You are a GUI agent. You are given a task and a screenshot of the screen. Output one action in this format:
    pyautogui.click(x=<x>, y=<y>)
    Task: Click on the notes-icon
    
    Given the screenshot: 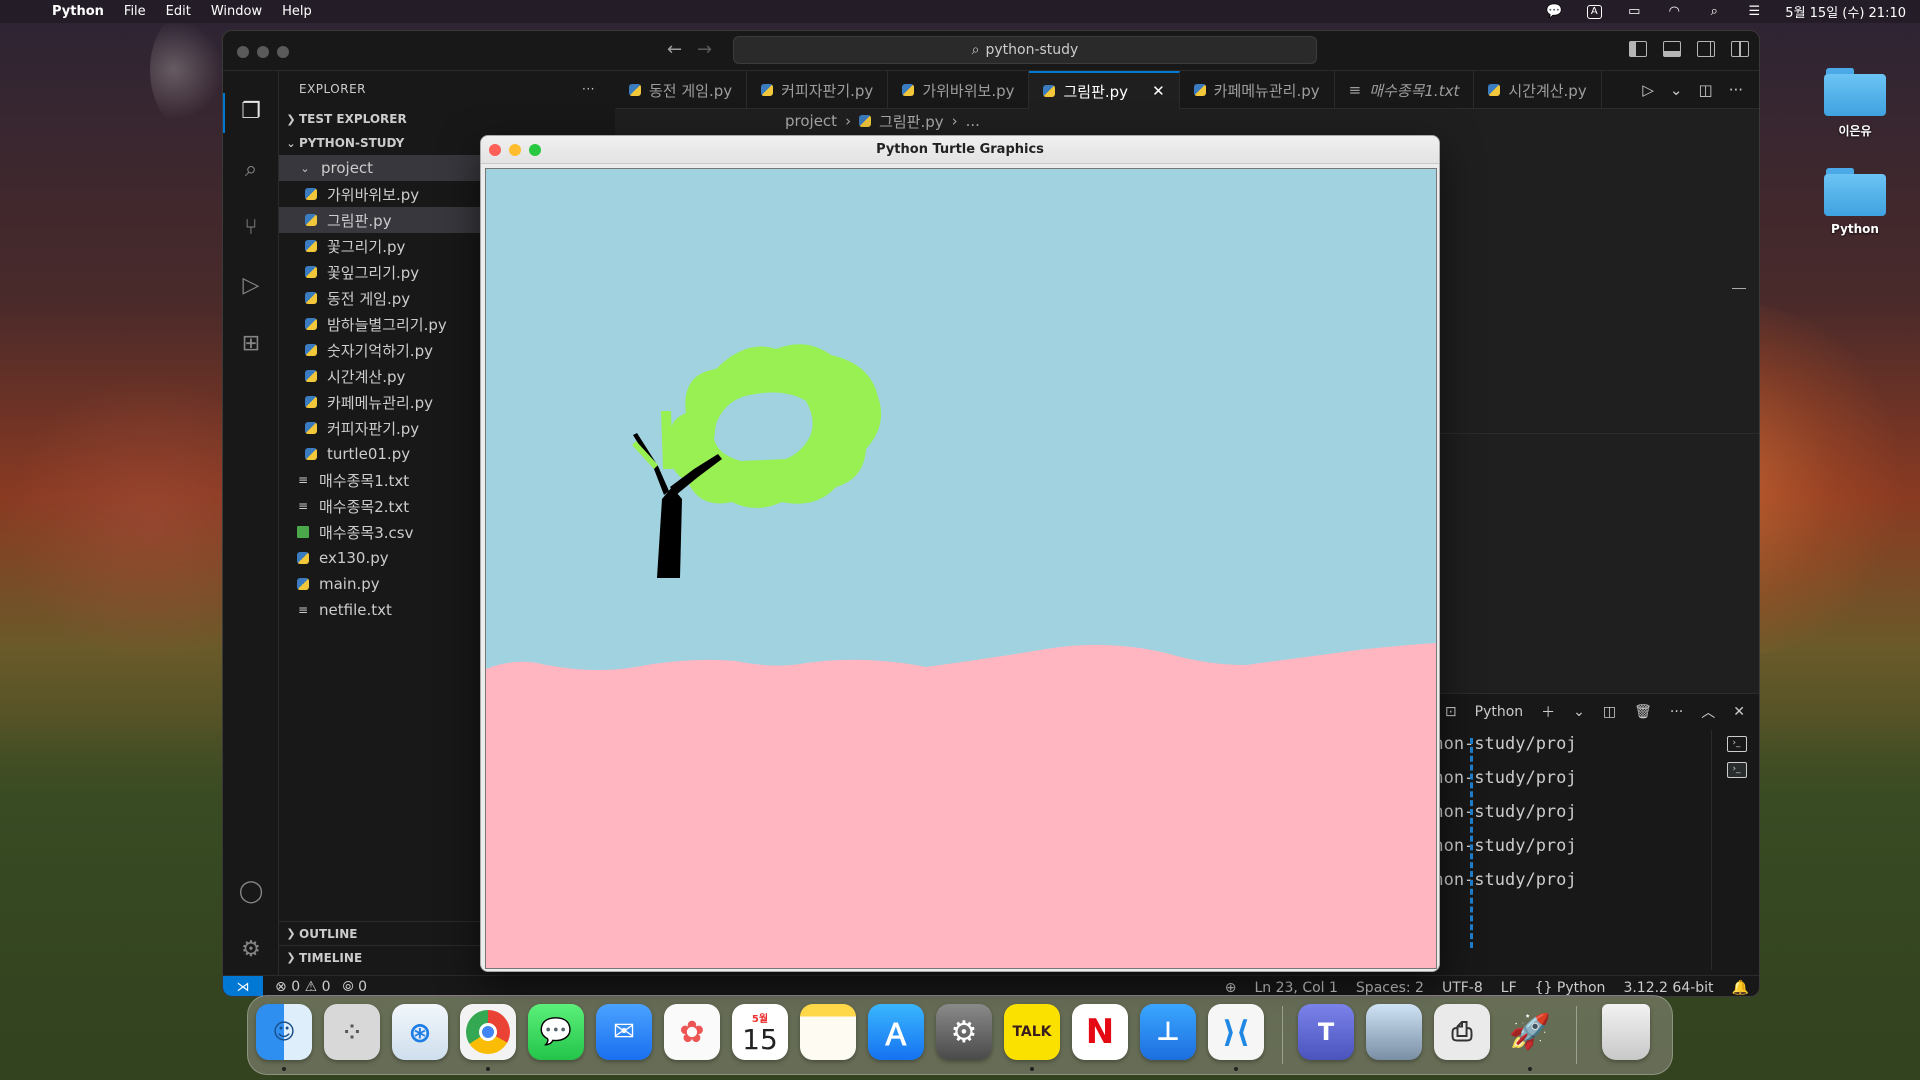 What is the action you would take?
    pyautogui.click(x=828, y=1032)
    